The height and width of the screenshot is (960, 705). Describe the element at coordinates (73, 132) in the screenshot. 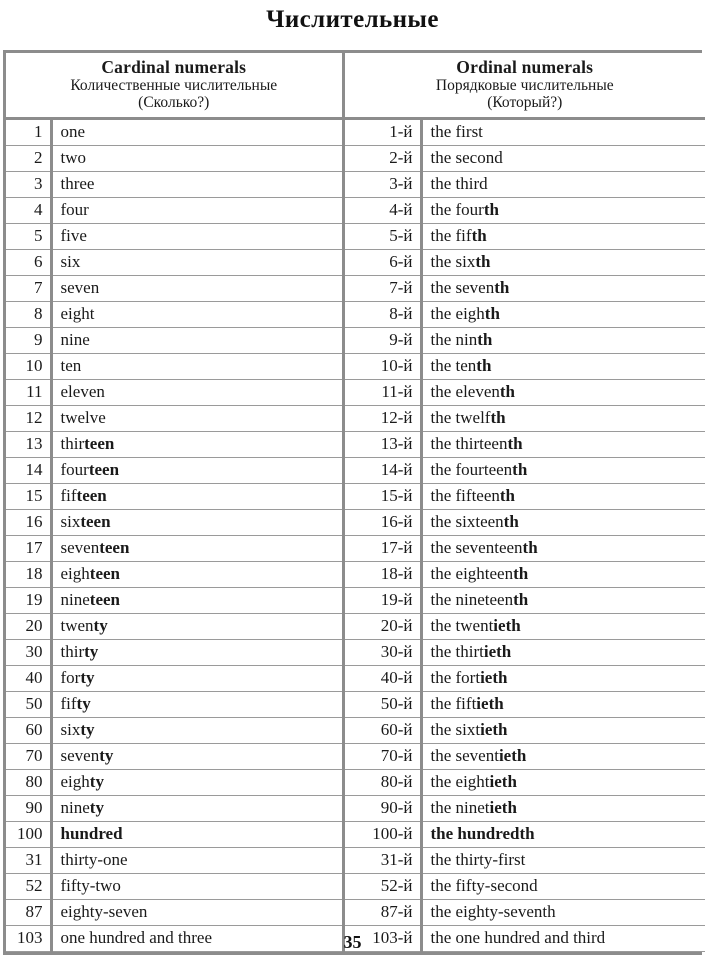

I see `cardinal-word-stem: one` at that location.